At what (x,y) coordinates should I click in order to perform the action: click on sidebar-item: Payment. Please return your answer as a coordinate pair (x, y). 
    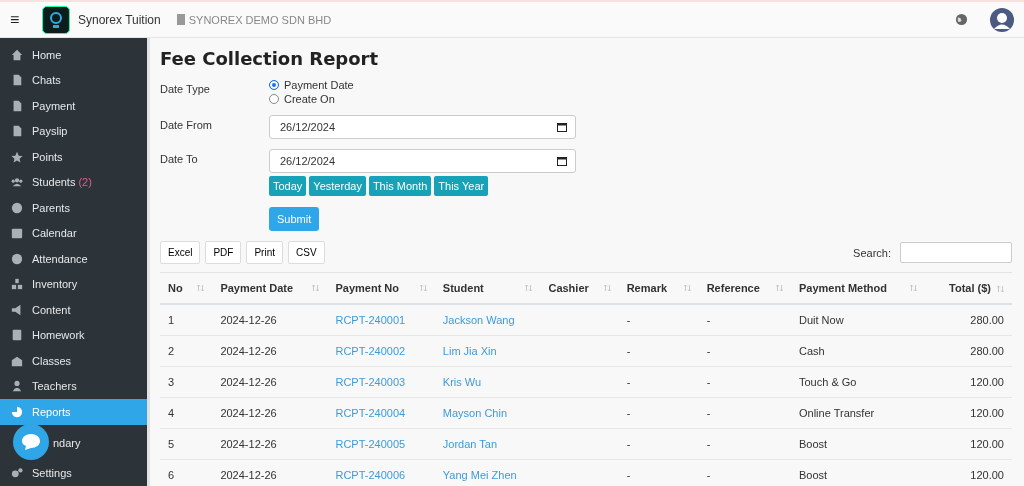
    Looking at the image, I should click on (73, 106).